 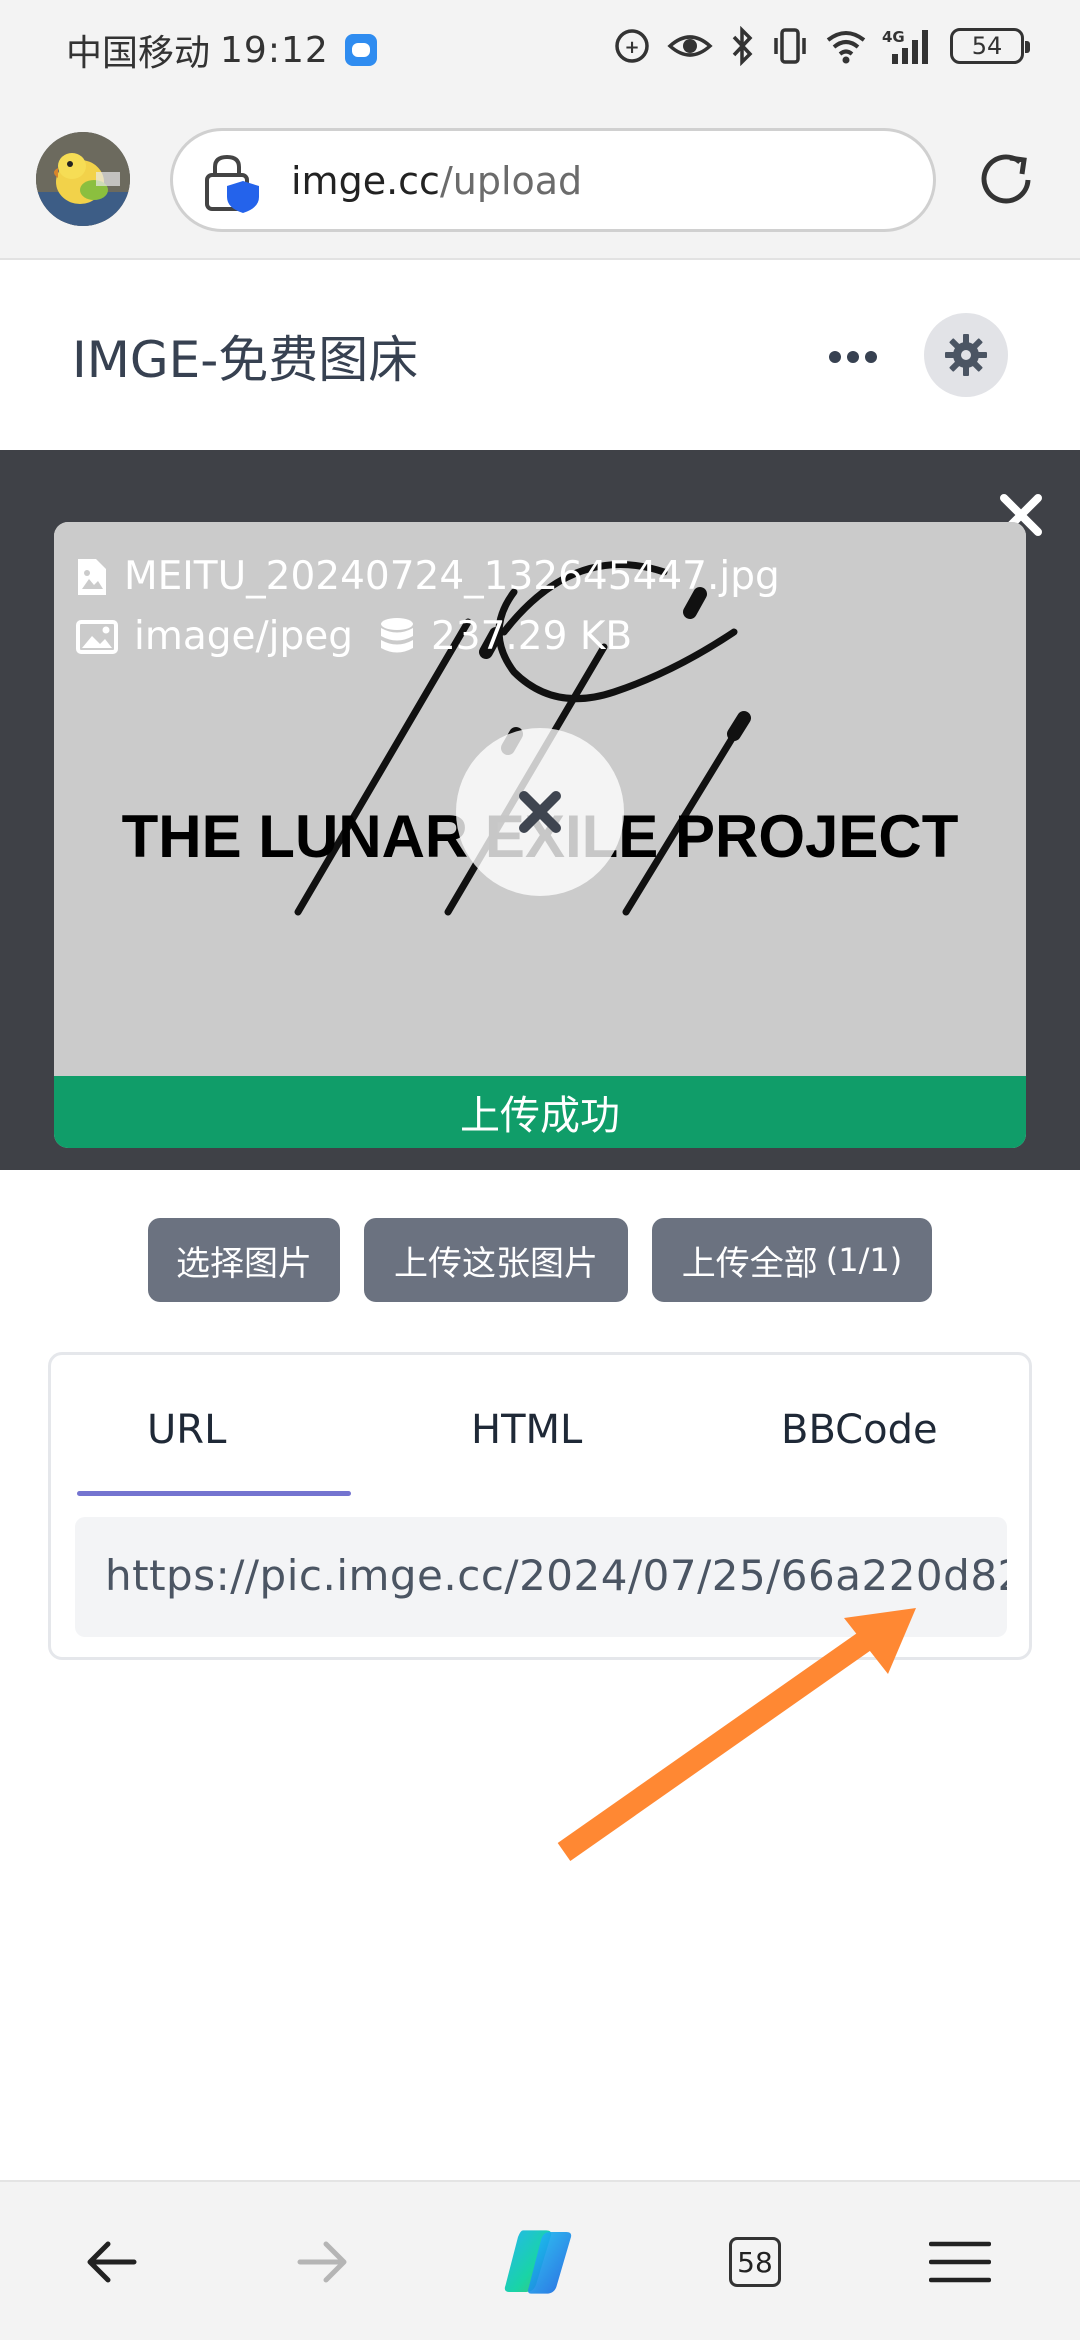 What do you see at coordinates (742, 46) in the screenshot?
I see `bluetooth-icon` at bounding box center [742, 46].